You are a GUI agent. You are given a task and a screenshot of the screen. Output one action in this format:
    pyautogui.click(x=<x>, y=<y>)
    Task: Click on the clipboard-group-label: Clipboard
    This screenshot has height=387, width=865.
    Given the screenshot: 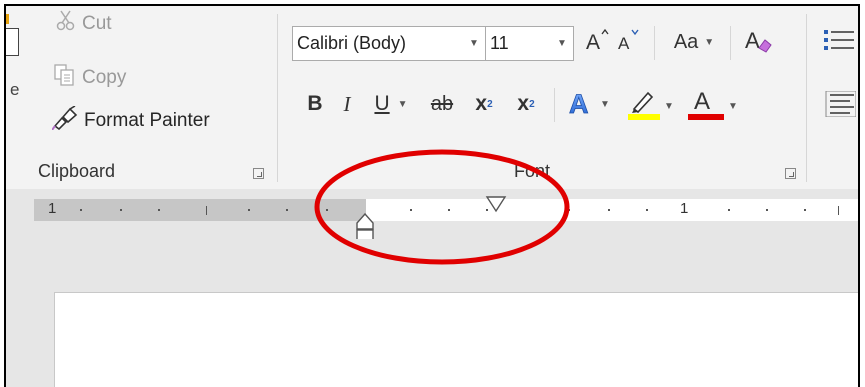 What is the action you would take?
    pyautogui.click(x=77, y=171)
    